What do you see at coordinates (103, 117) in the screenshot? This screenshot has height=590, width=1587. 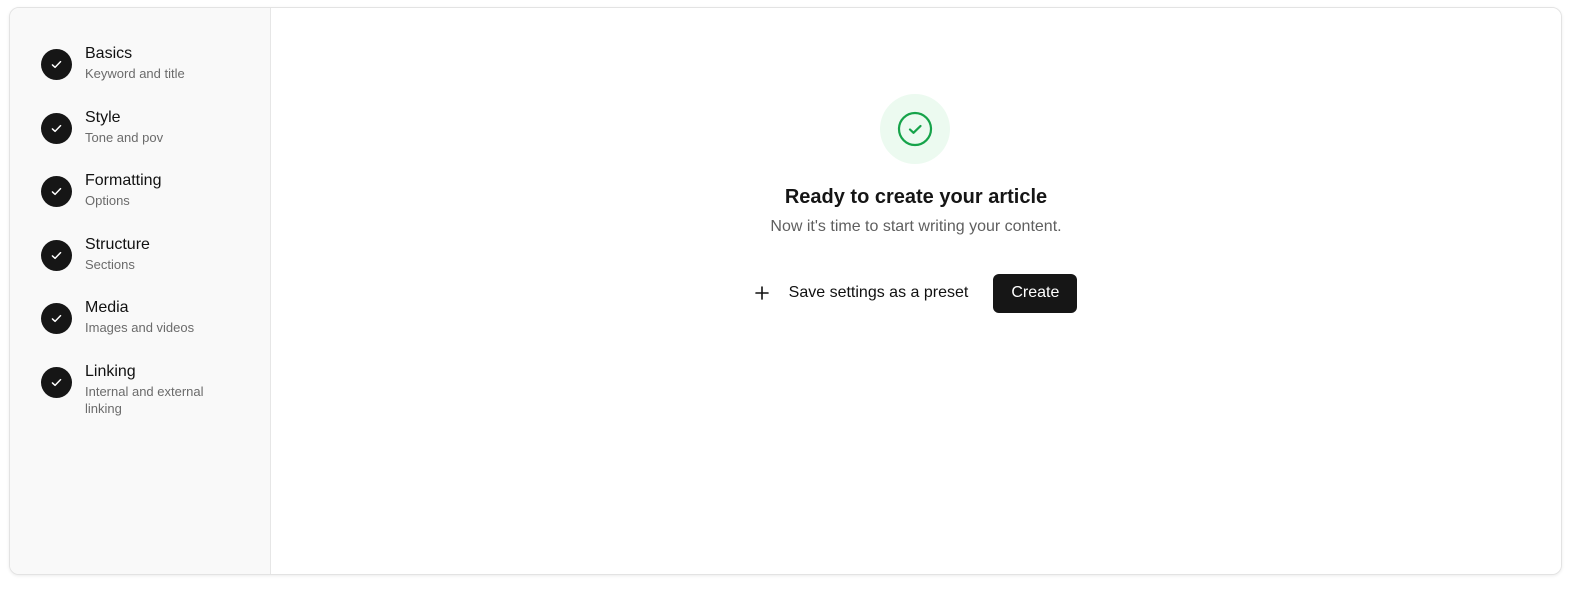 I see `step-title: Style` at bounding box center [103, 117].